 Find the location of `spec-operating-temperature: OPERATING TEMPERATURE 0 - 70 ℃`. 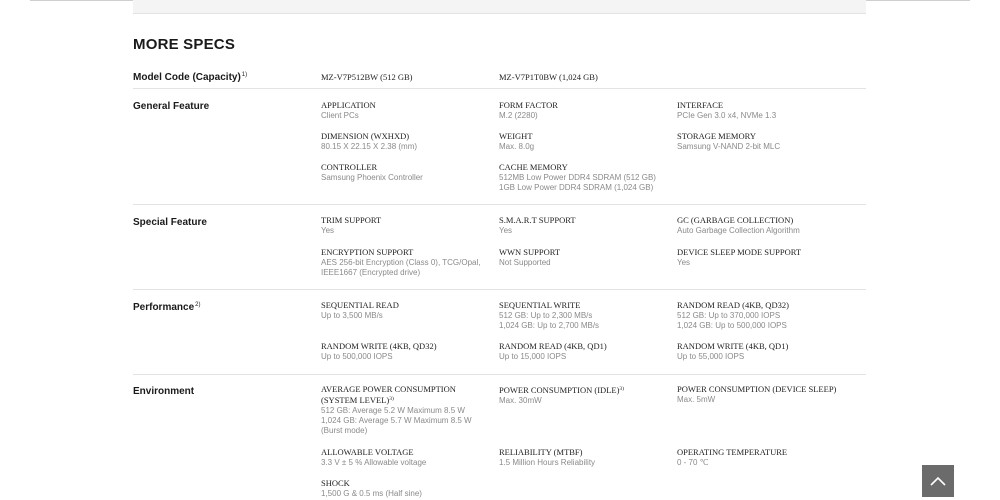

spec-operating-temperature: OPERATING TEMPERATURE 0 - 70 ℃ is located at coordinates (732, 457).